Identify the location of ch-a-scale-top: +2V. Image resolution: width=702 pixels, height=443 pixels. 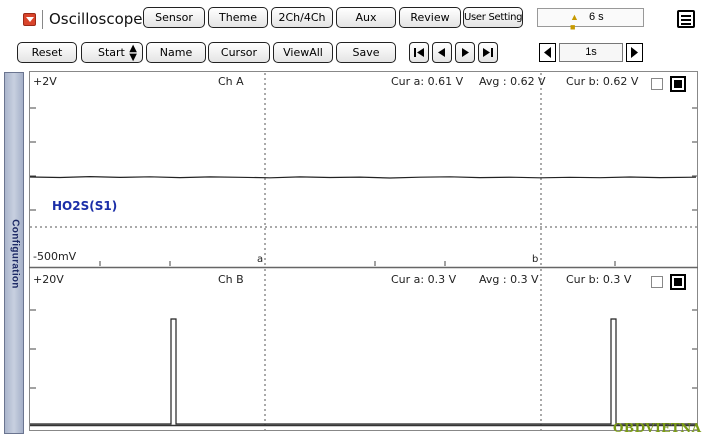
(45, 81).